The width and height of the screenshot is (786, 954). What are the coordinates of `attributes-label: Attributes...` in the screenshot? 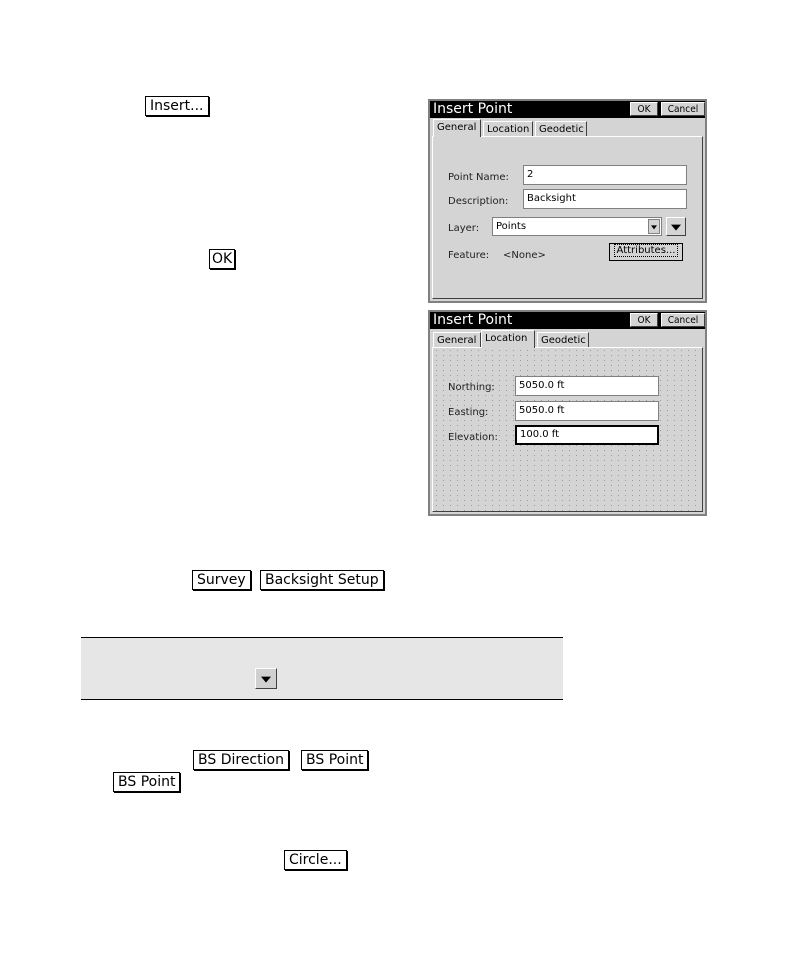 It's located at (646, 250).